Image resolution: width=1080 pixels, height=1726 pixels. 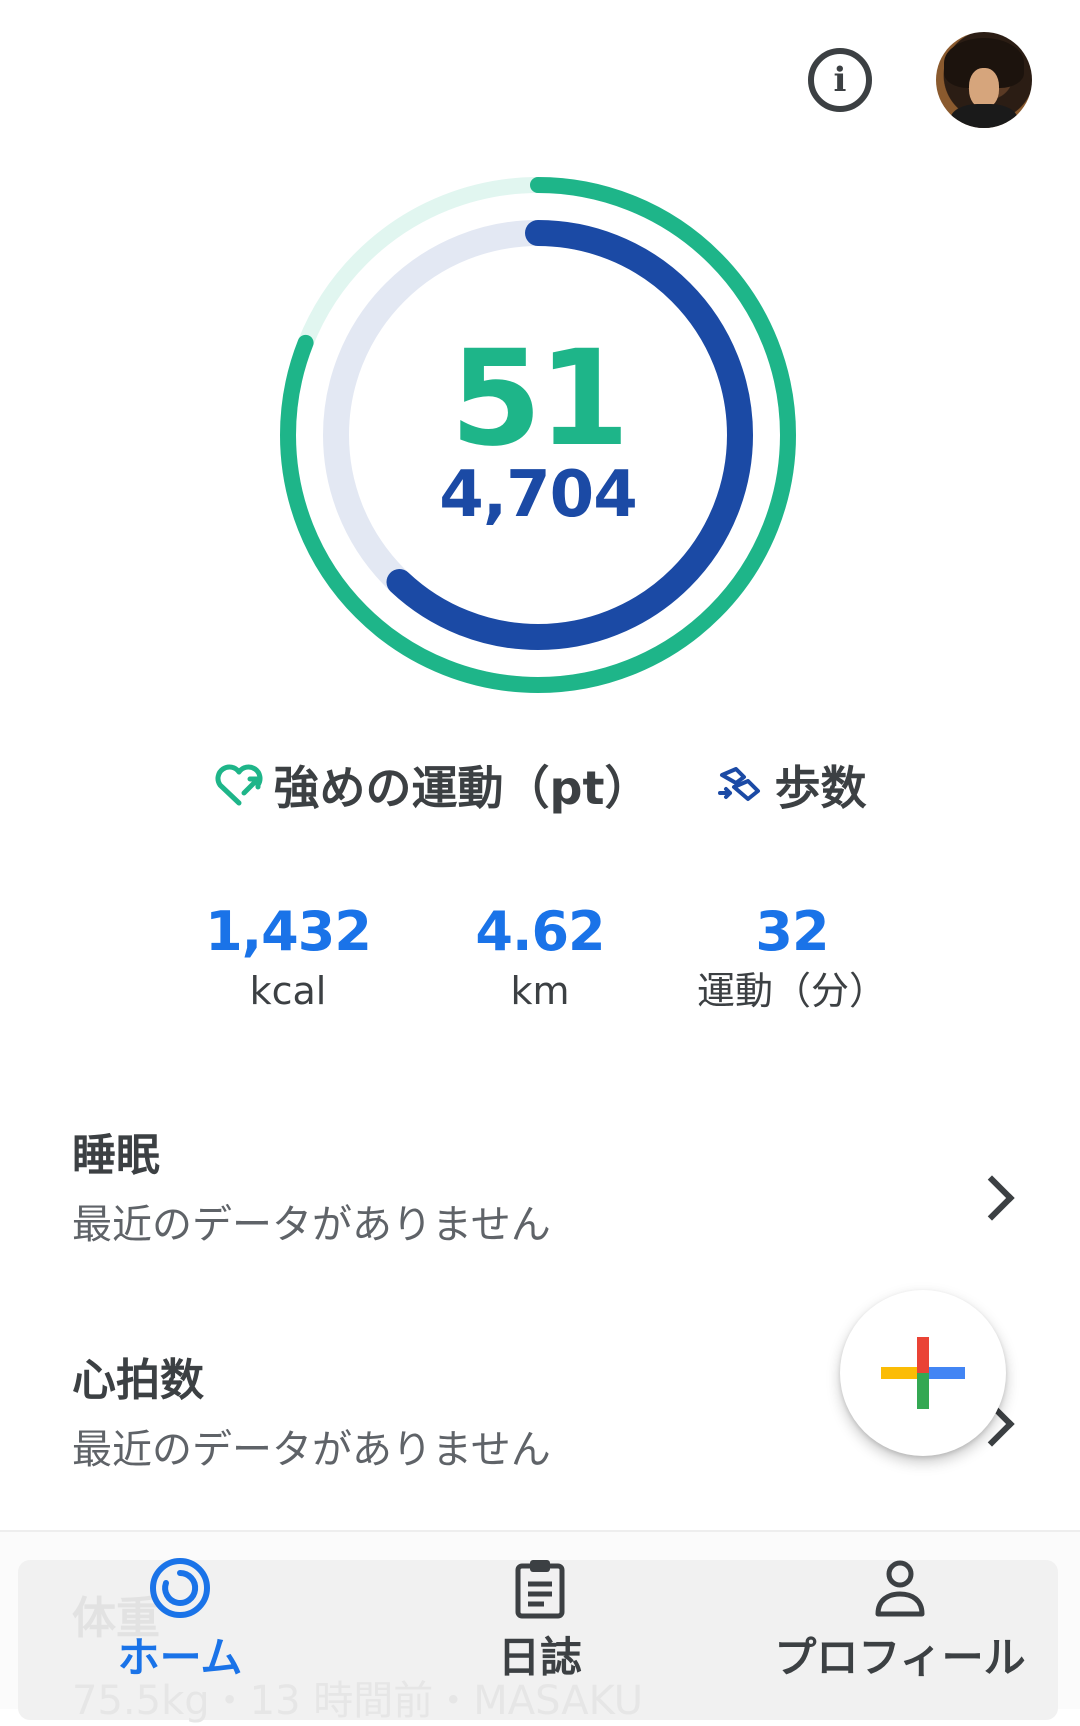 What do you see at coordinates (984, 80) in the screenshot?
I see `profile-avatar` at bounding box center [984, 80].